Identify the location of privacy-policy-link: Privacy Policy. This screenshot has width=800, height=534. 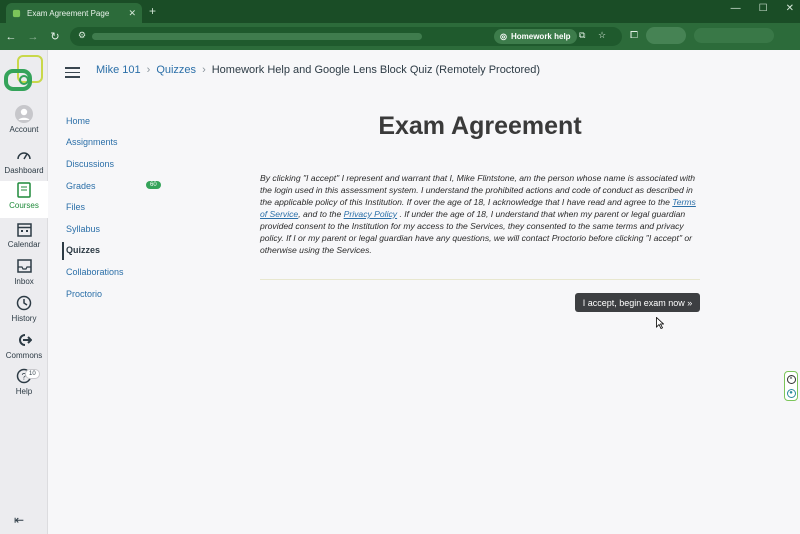
(370, 214).